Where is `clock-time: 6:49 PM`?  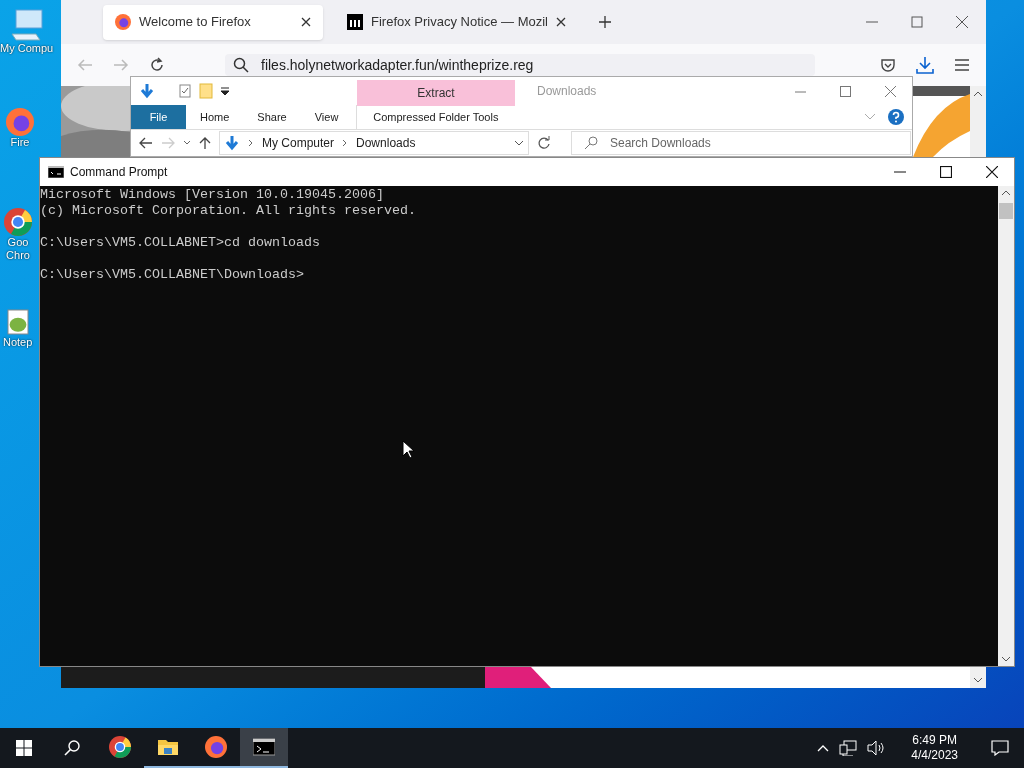
clock-time: 6:49 PM is located at coordinates (934, 740).